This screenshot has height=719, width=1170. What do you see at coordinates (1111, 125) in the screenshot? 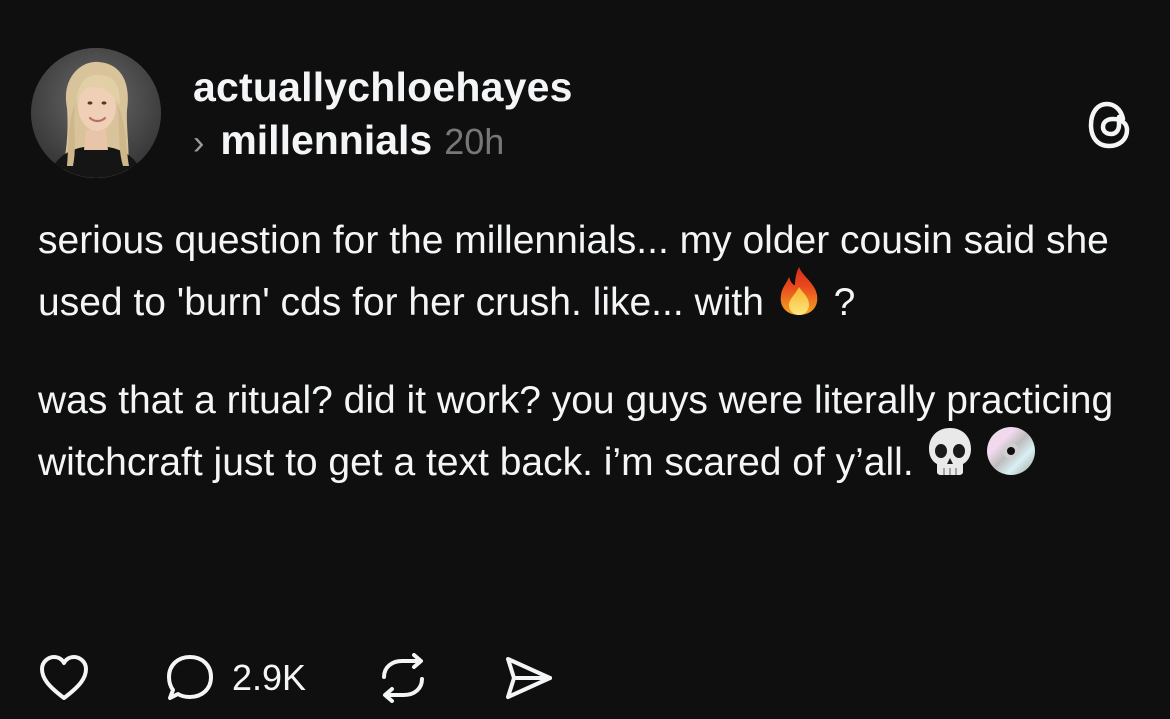
I see `threads-logo-icon` at bounding box center [1111, 125].